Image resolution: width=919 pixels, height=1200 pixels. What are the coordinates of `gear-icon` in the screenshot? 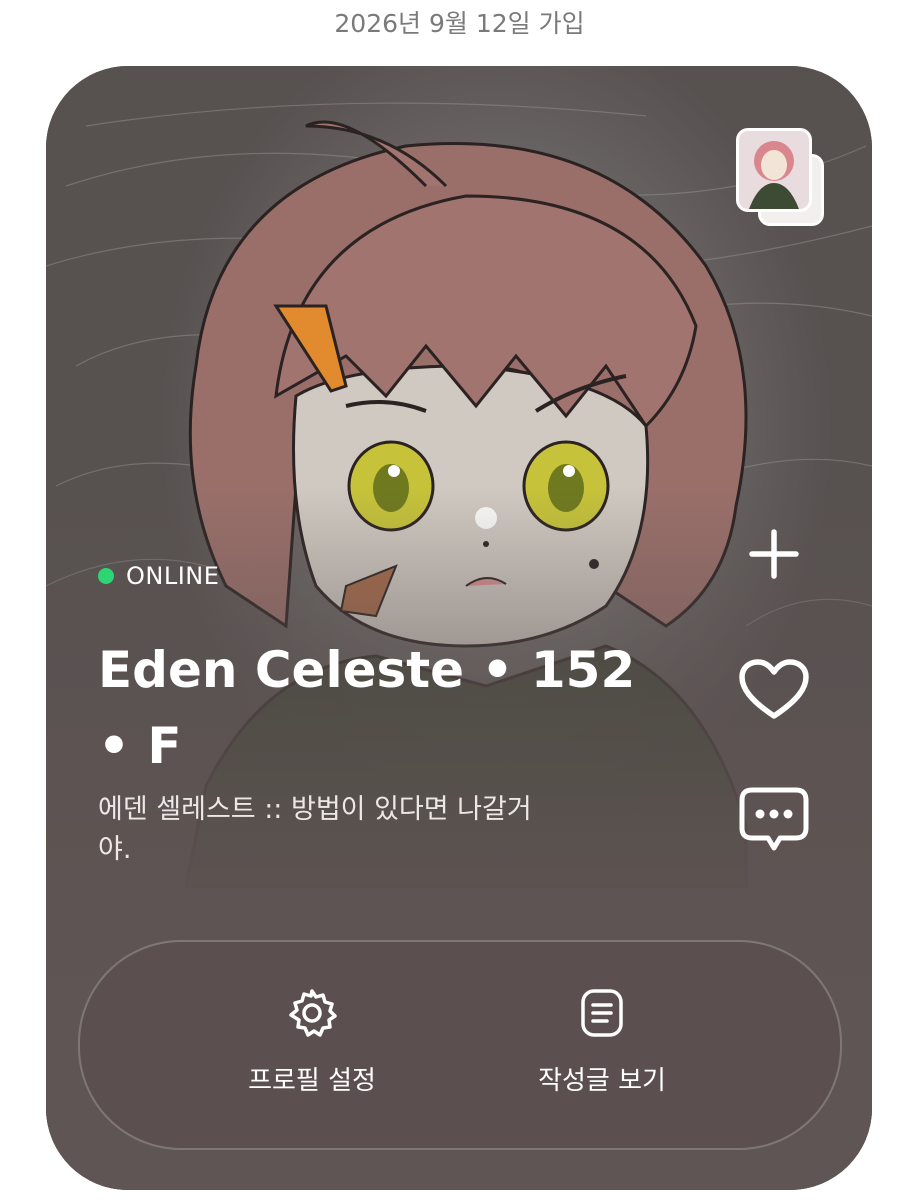 It's located at (313, 1013).